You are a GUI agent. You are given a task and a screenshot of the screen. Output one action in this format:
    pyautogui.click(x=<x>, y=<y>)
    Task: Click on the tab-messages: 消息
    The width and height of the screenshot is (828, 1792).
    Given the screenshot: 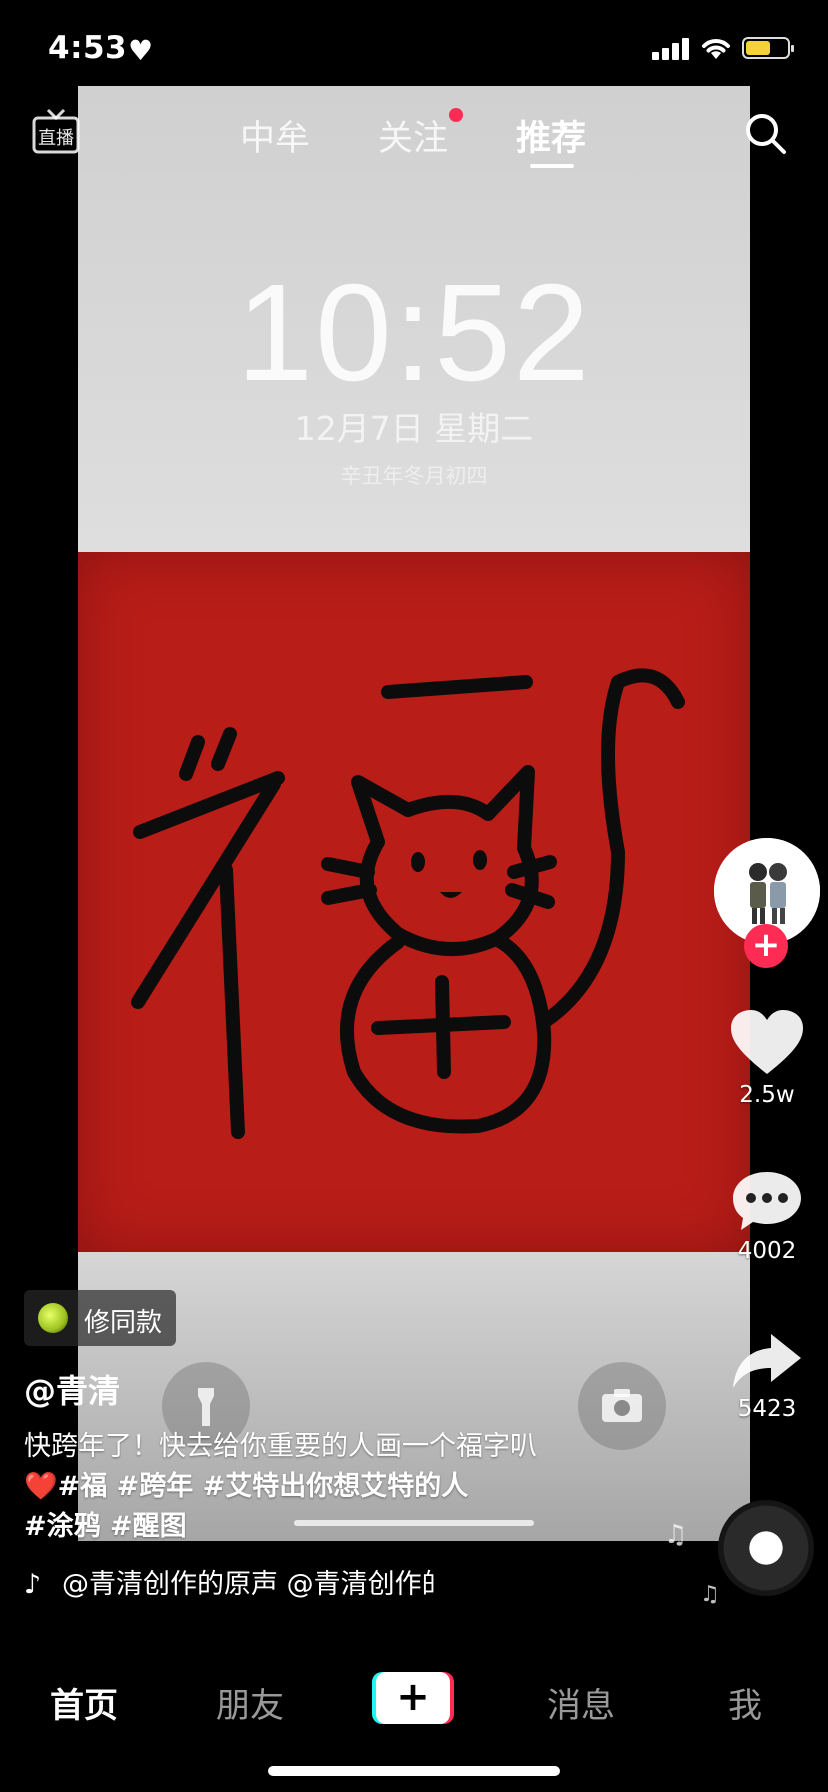 What is the action you would take?
    pyautogui.click(x=581, y=1702)
    